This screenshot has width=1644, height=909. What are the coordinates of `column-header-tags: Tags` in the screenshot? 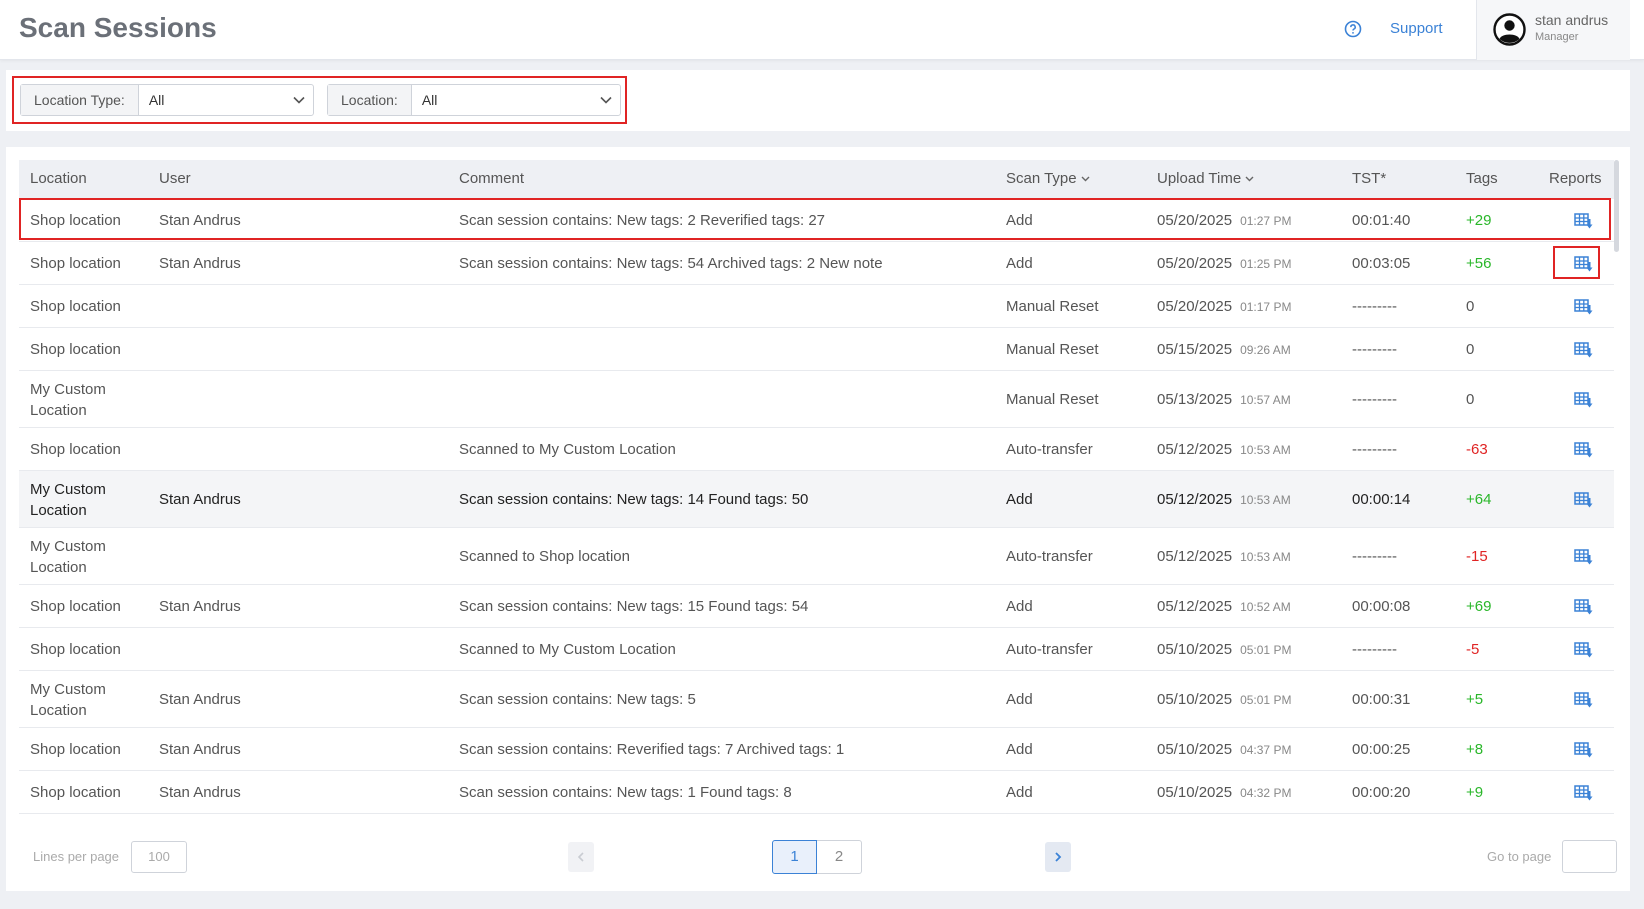 It's located at (1482, 178).